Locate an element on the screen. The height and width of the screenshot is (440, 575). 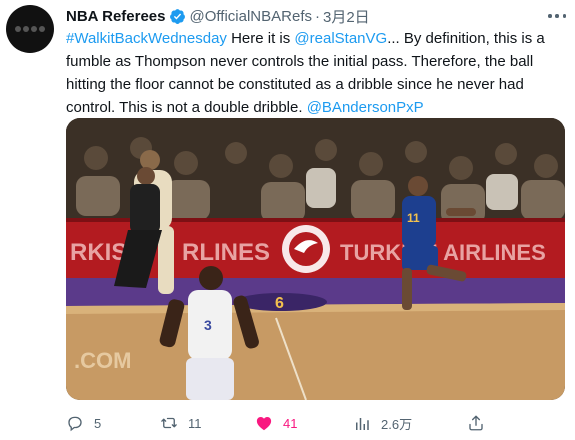
more-options-icon is located at coordinates (557, 16).